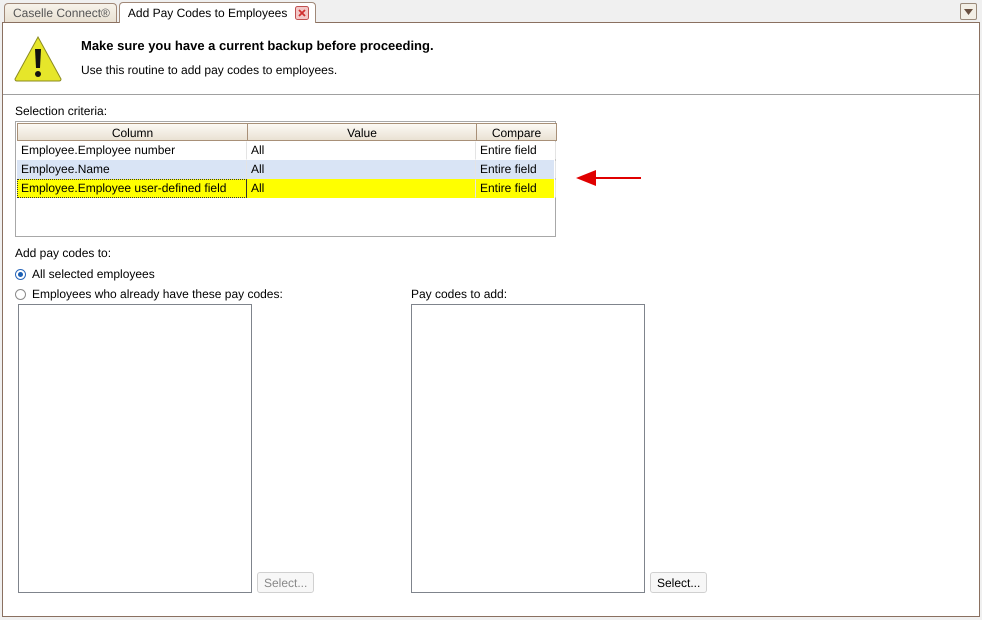 The height and width of the screenshot is (620, 982). What do you see at coordinates (257, 45) in the screenshot?
I see `warning-title: Make sure you have a current backup before proceeding.` at bounding box center [257, 45].